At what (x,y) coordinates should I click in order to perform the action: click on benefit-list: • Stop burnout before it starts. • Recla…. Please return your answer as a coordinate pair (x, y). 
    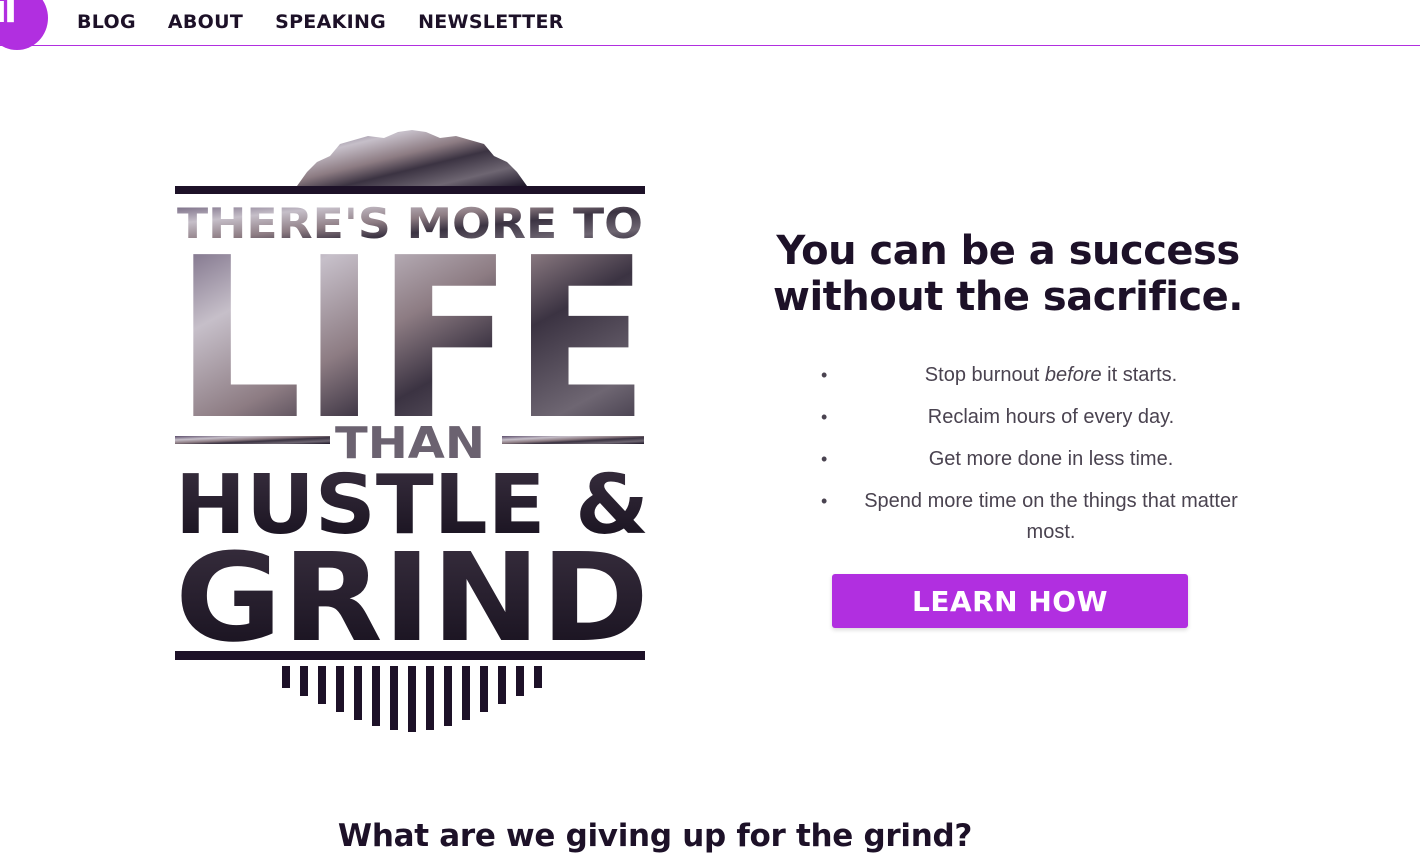
    Looking at the image, I should click on (1036, 454).